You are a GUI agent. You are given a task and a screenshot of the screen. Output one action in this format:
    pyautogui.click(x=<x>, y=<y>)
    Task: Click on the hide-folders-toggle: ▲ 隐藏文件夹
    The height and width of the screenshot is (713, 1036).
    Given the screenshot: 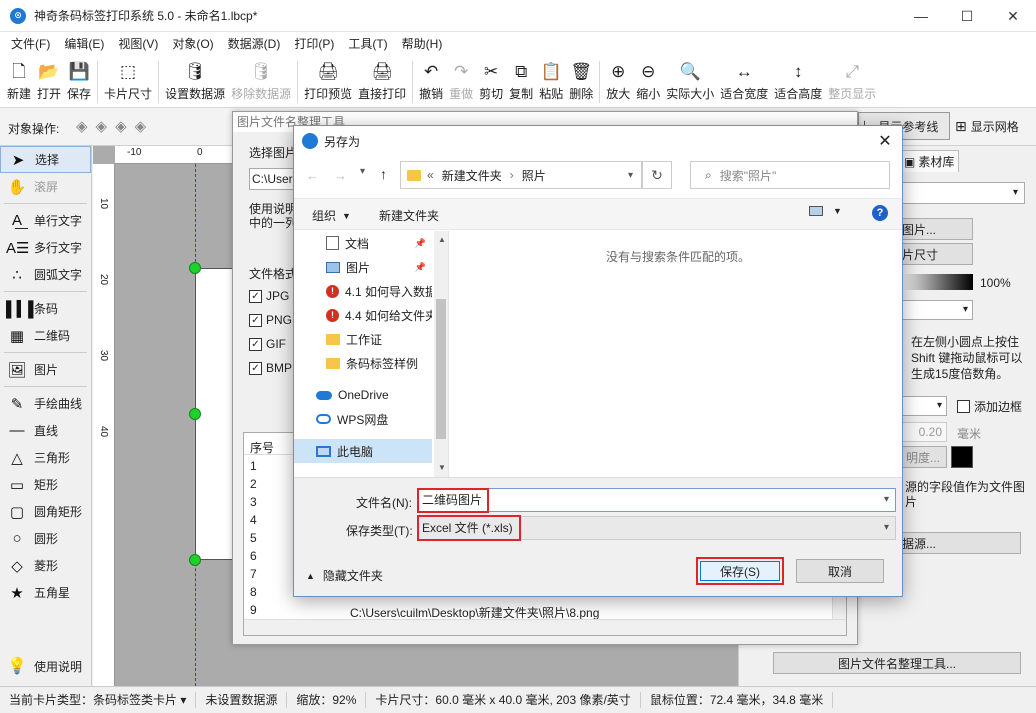 What is the action you would take?
    pyautogui.click(x=344, y=575)
    